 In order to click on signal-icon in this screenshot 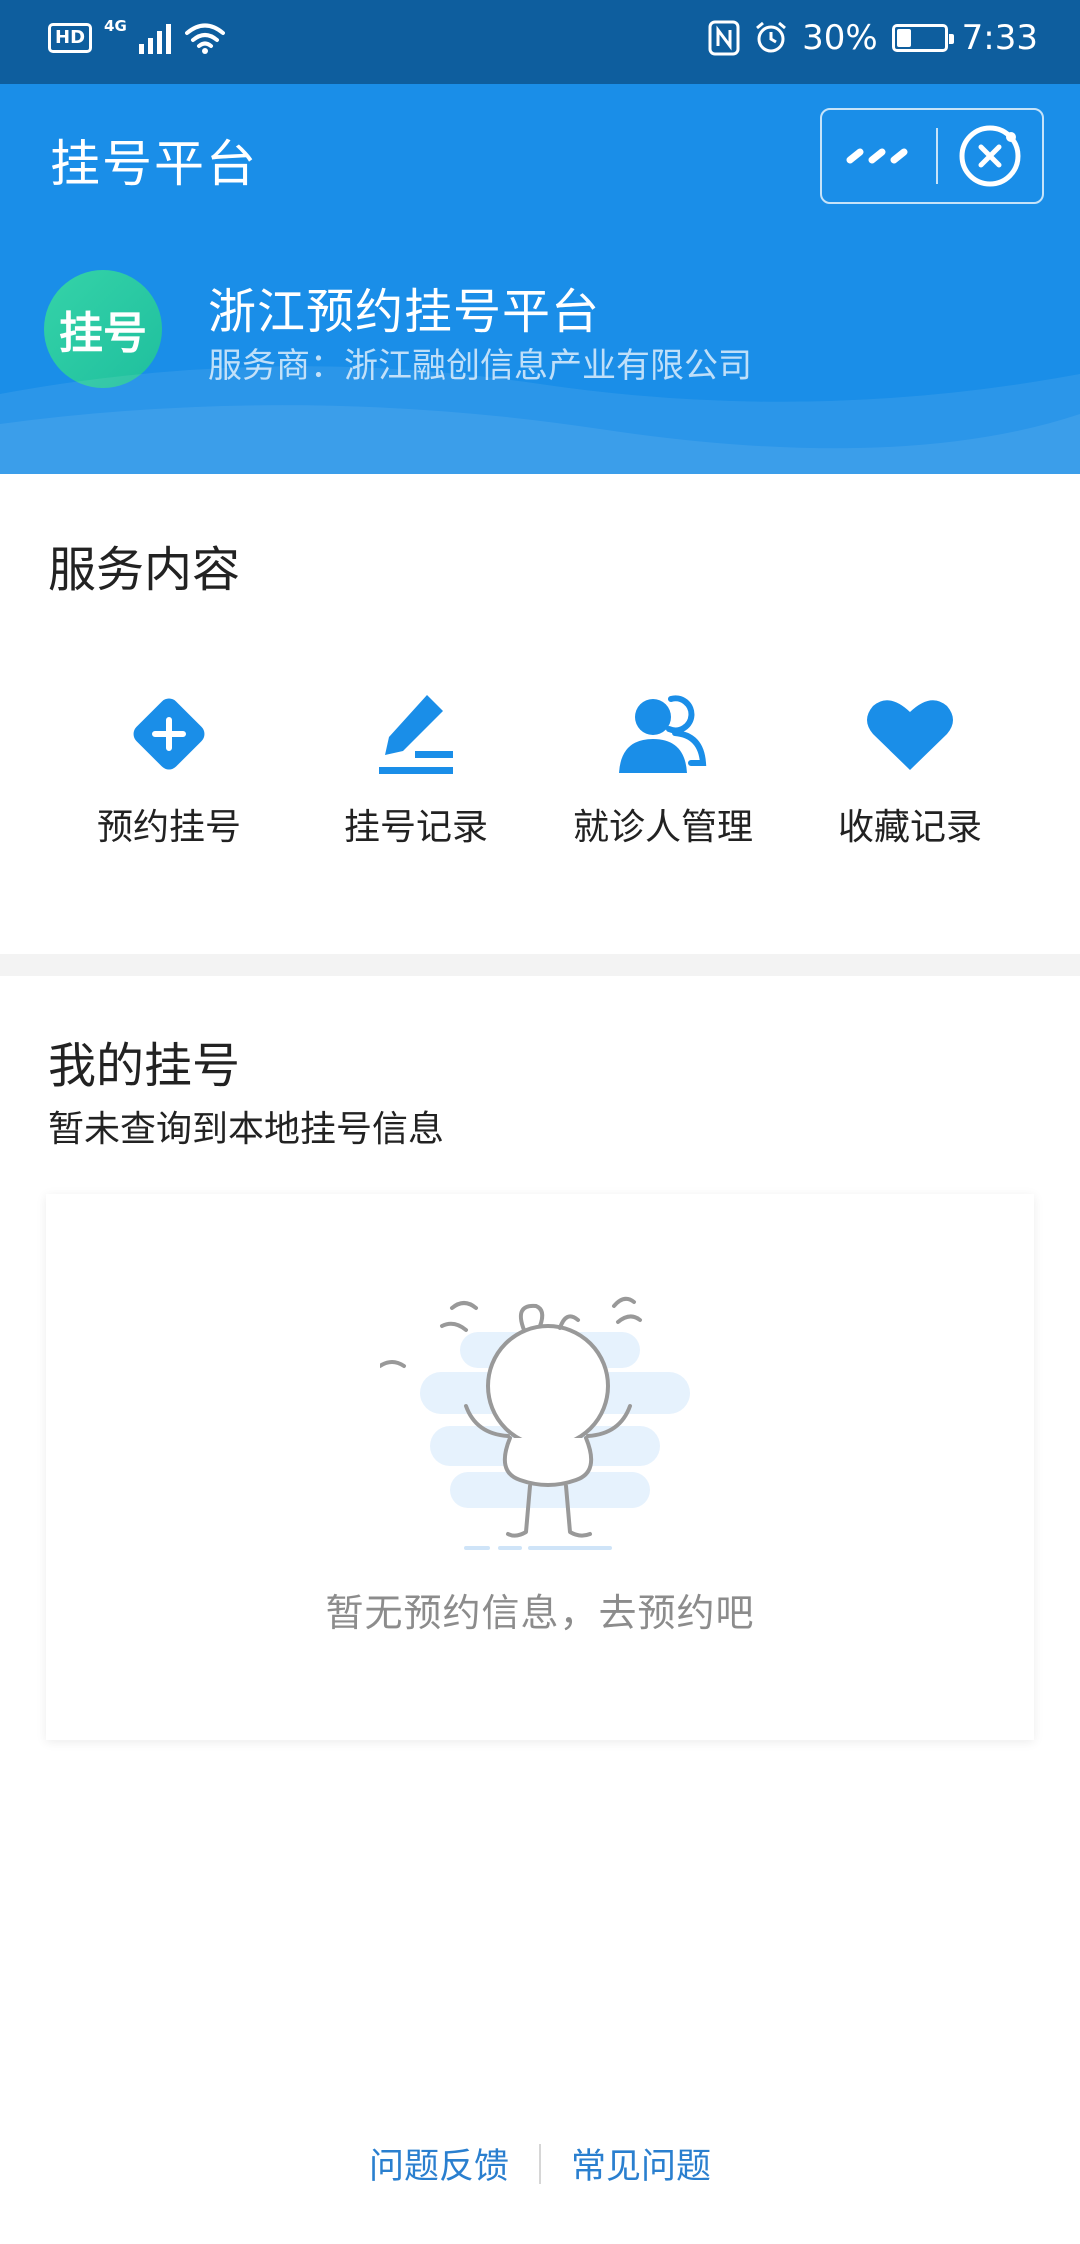, I will do `click(154, 39)`.